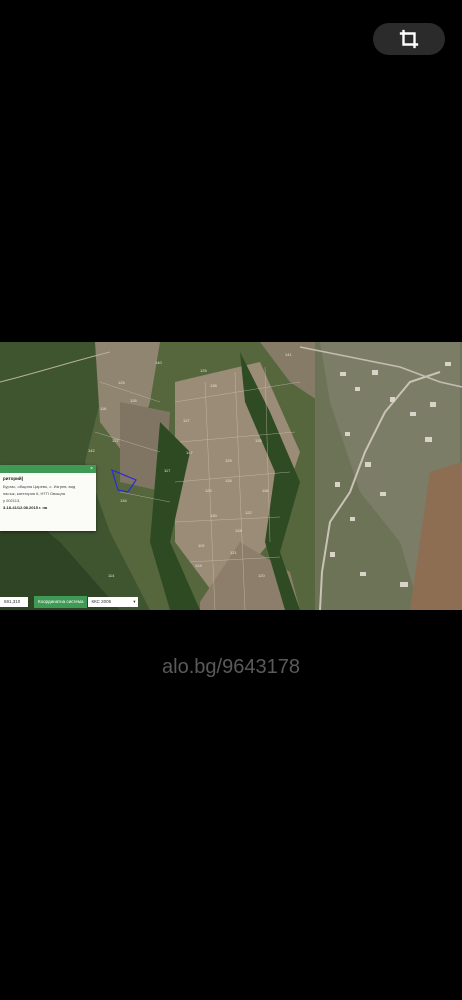  Describe the element at coordinates (13, 478) in the screenshot. I see `popup-title: риторий)` at that location.